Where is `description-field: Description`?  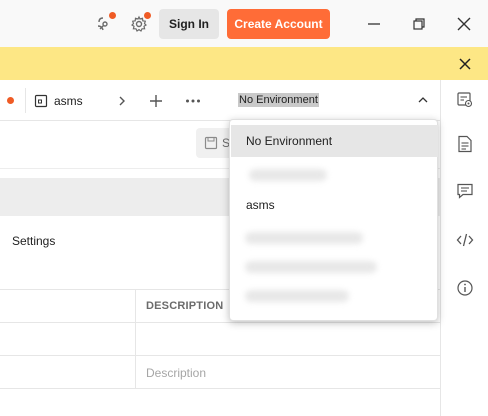
description-field: Description is located at coordinates (176, 373).